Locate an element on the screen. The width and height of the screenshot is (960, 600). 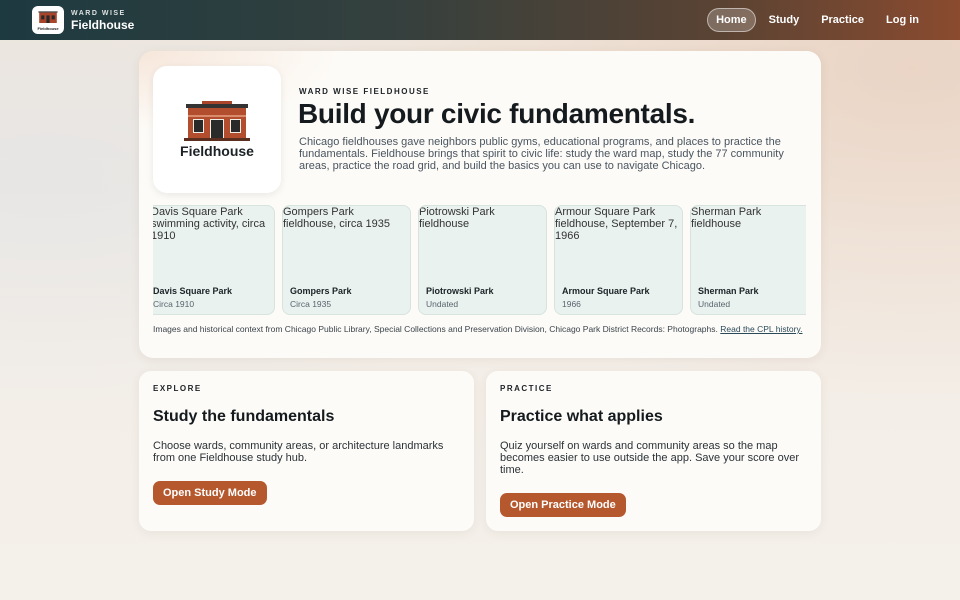
park-image-alt: Gompers Park fieldhouse, circa 1935 is located at coordinates (337, 218).